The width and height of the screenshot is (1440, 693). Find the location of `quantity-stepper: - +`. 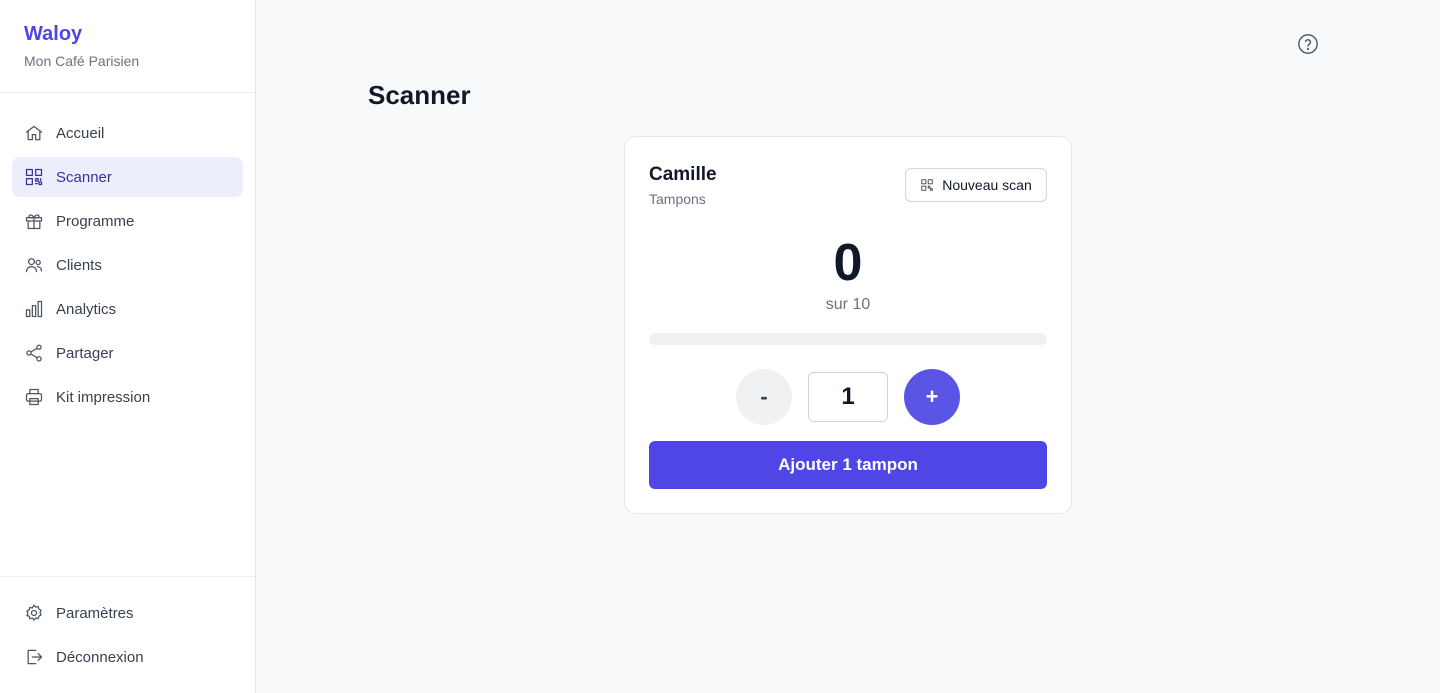

quantity-stepper: - + is located at coordinates (848, 397).